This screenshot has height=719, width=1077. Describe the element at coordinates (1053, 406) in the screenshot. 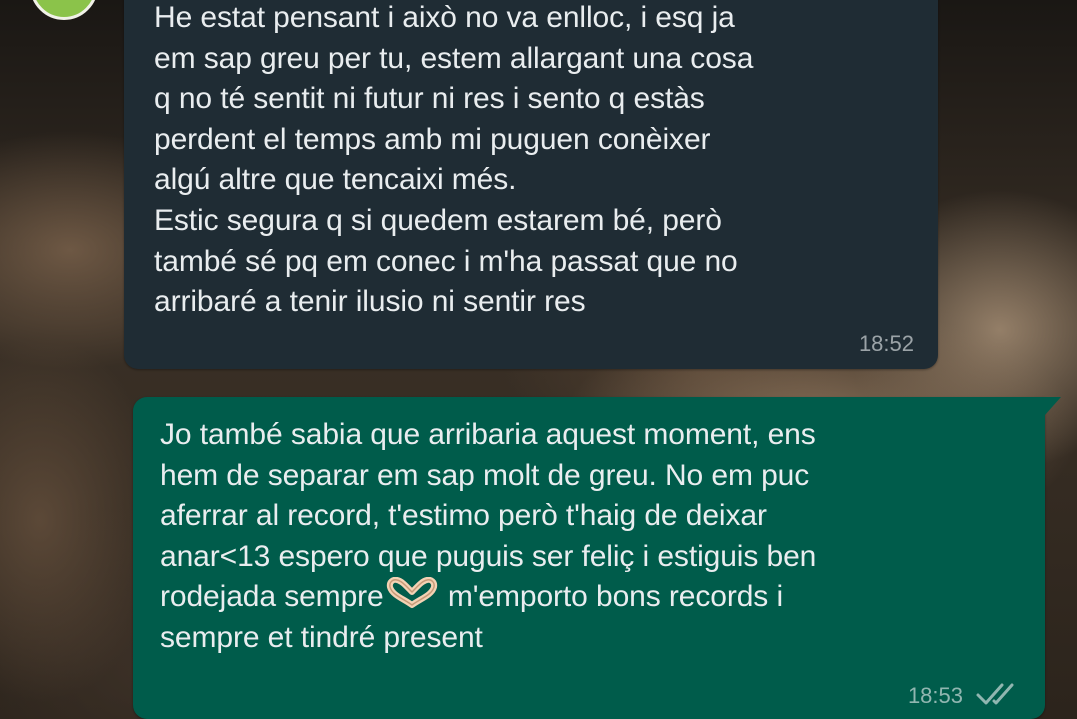

I see `outgoing-bubble-tail` at that location.